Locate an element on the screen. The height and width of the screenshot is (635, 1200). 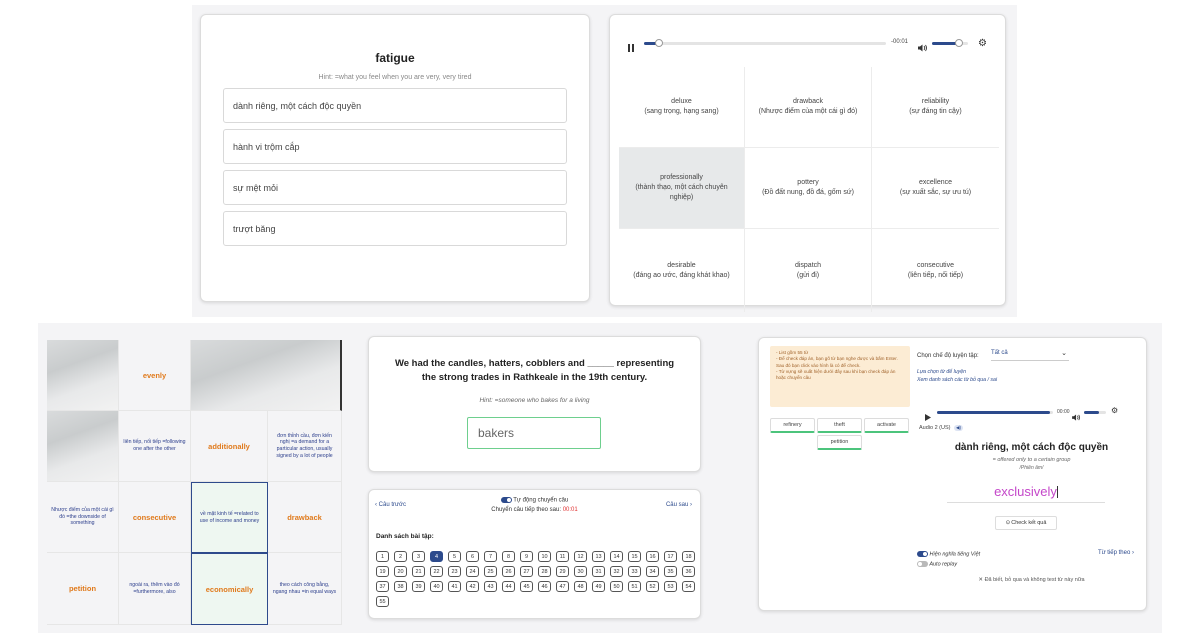
choose-words-link: Lựa chọn từ để luyện is located at coordinates (941, 372).